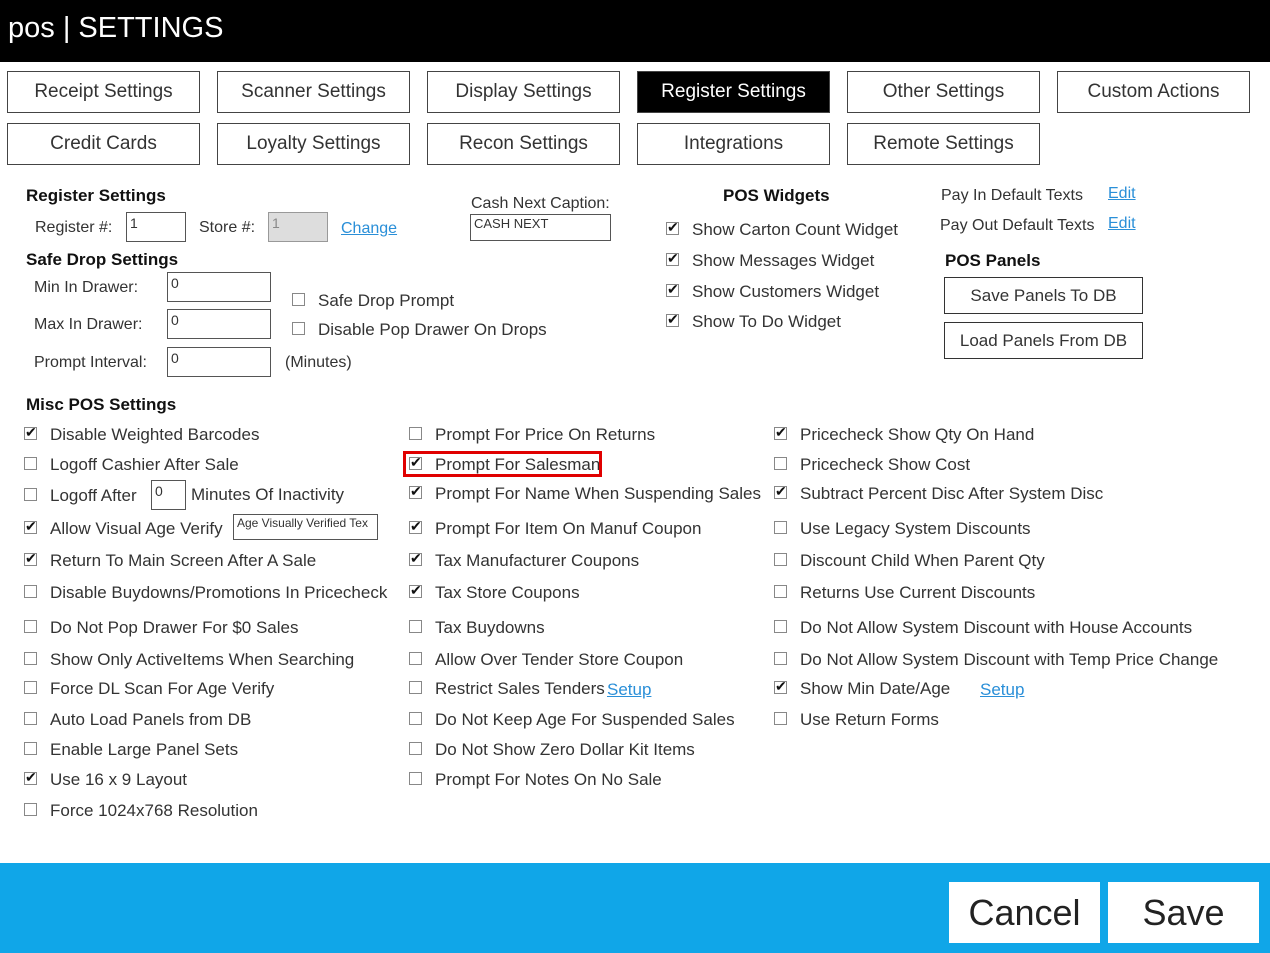  Describe the element at coordinates (585, 493) in the screenshot. I see `prompt-for-name-when-suspending-sales-checkbox: Prompt For Name When Suspending Sales` at that location.